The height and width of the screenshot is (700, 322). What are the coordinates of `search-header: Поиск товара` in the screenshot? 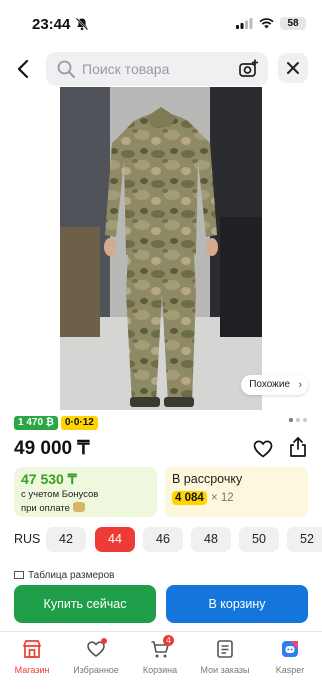 It's located at (161, 69).